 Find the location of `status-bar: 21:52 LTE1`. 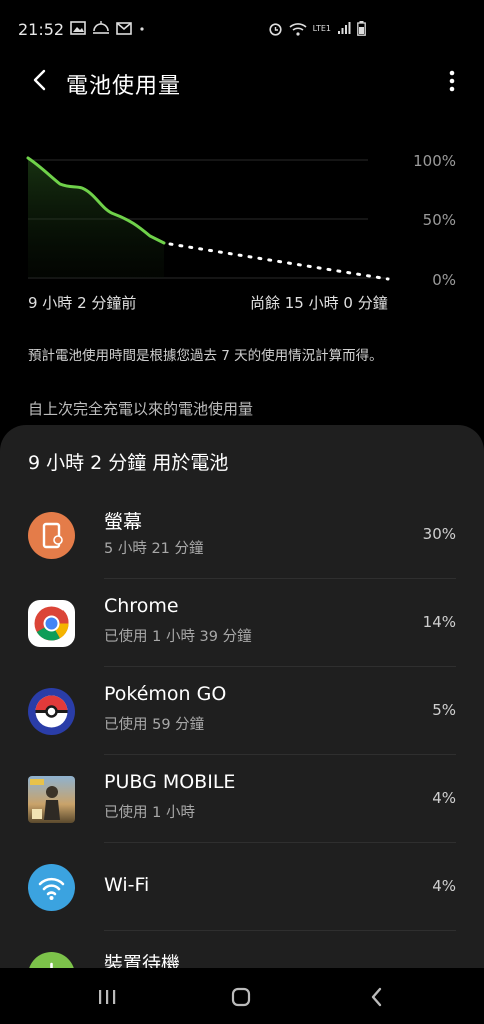

status-bar: 21:52 LTE1 is located at coordinates (242, 29).